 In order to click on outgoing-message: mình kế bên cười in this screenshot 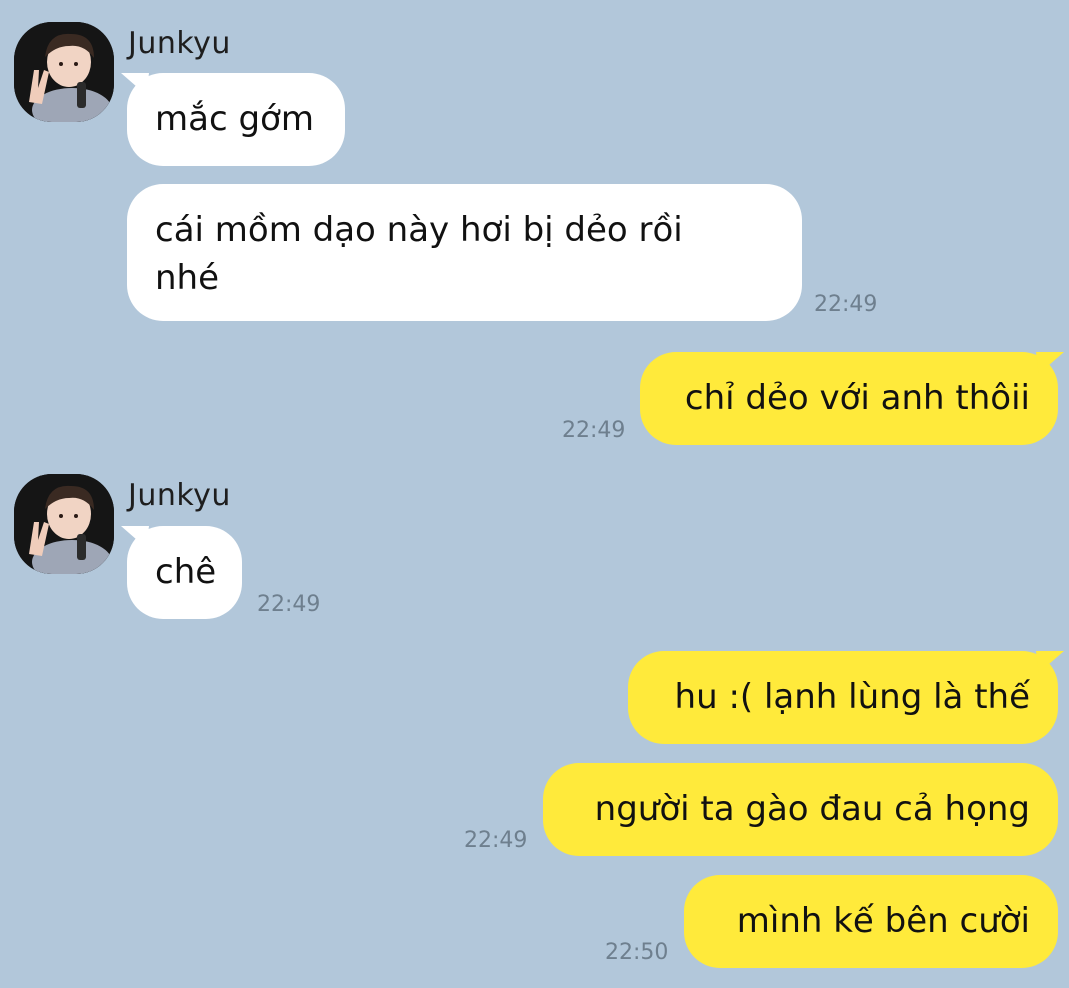, I will do `click(871, 921)`.